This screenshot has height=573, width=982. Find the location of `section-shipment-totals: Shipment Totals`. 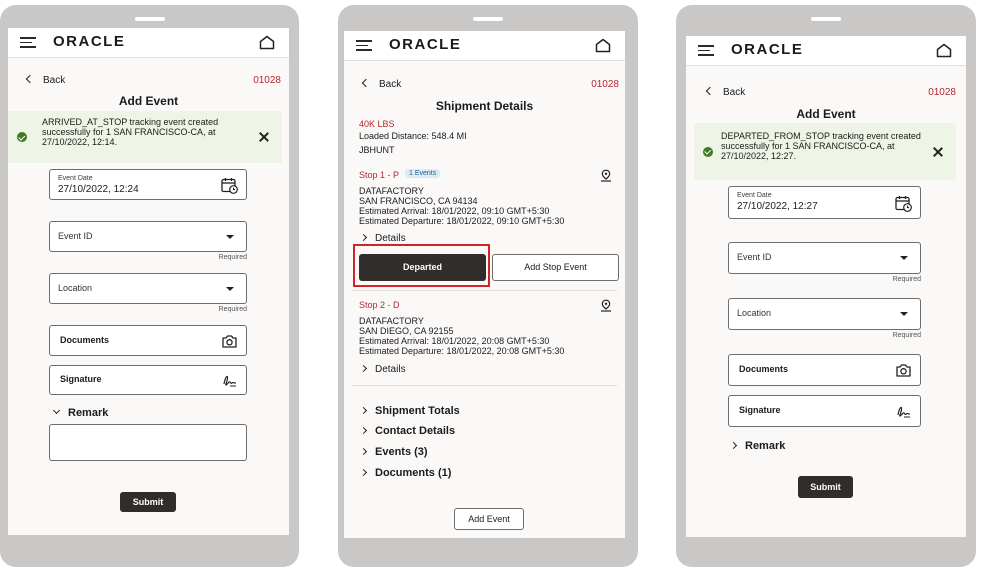

section-shipment-totals: Shipment Totals is located at coordinates (409, 411).